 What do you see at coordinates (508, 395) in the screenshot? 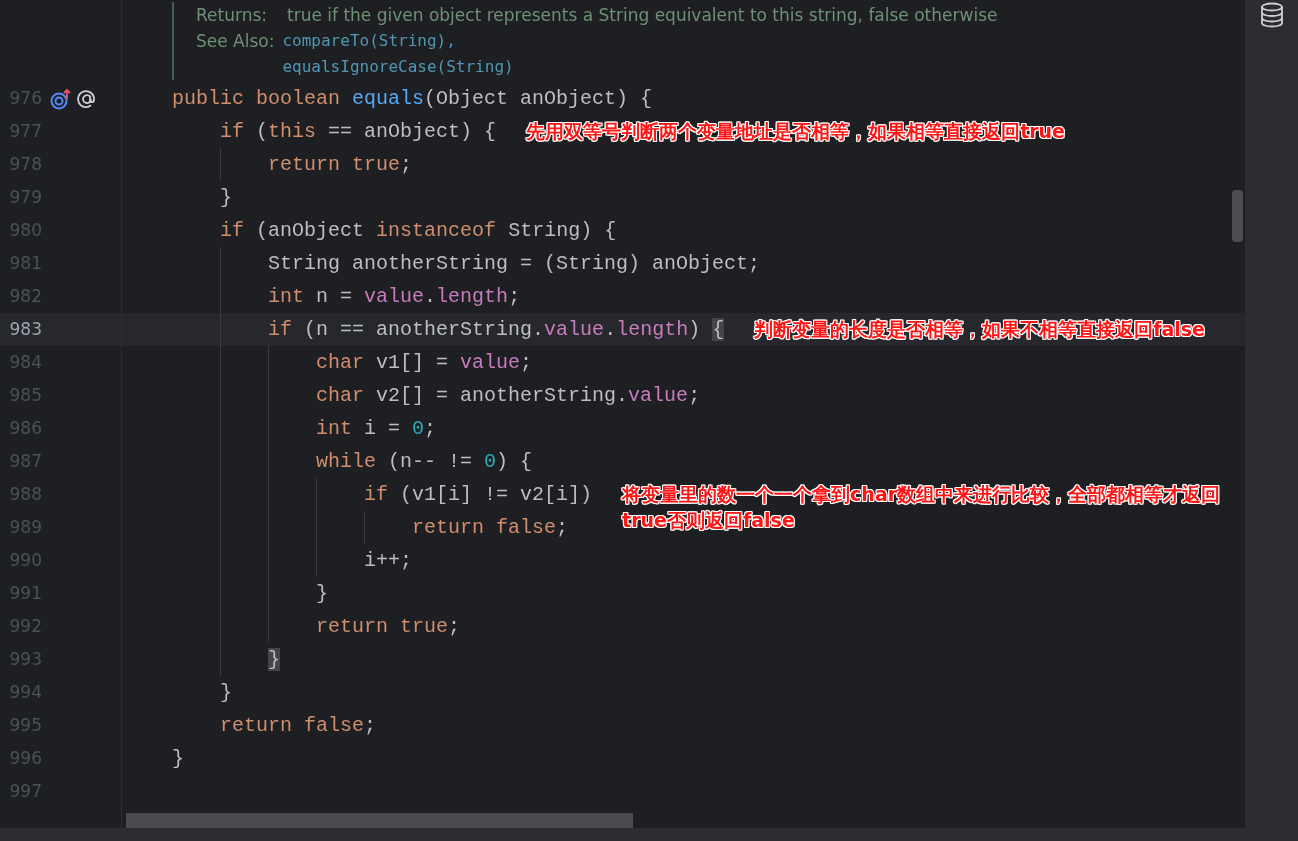
I see `code-line: char v2[] = anotherString.value;` at bounding box center [508, 395].